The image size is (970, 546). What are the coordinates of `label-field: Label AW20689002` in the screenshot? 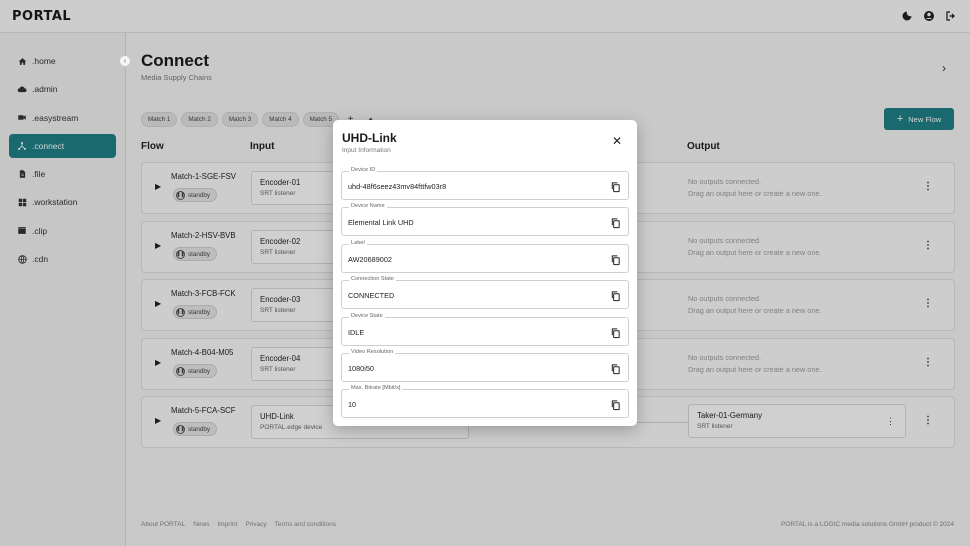 It's located at (485, 256).